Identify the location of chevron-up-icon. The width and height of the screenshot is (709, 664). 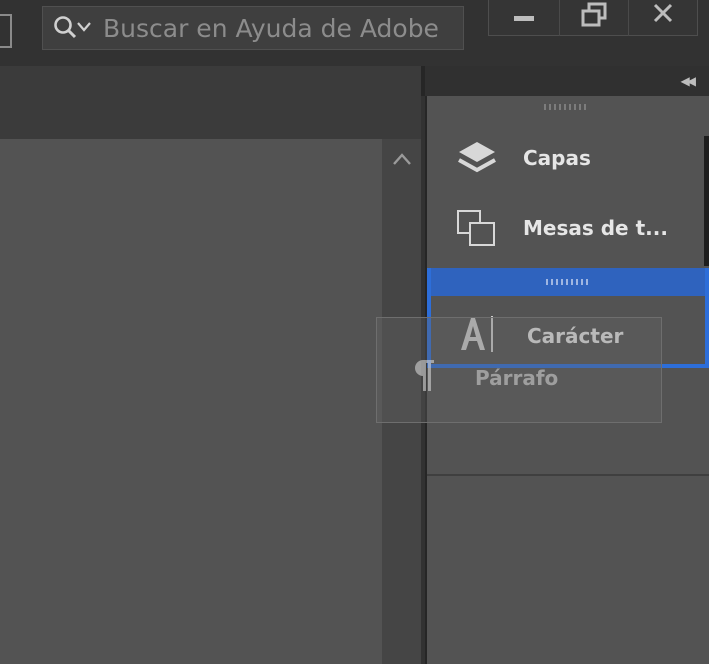
(402, 159).